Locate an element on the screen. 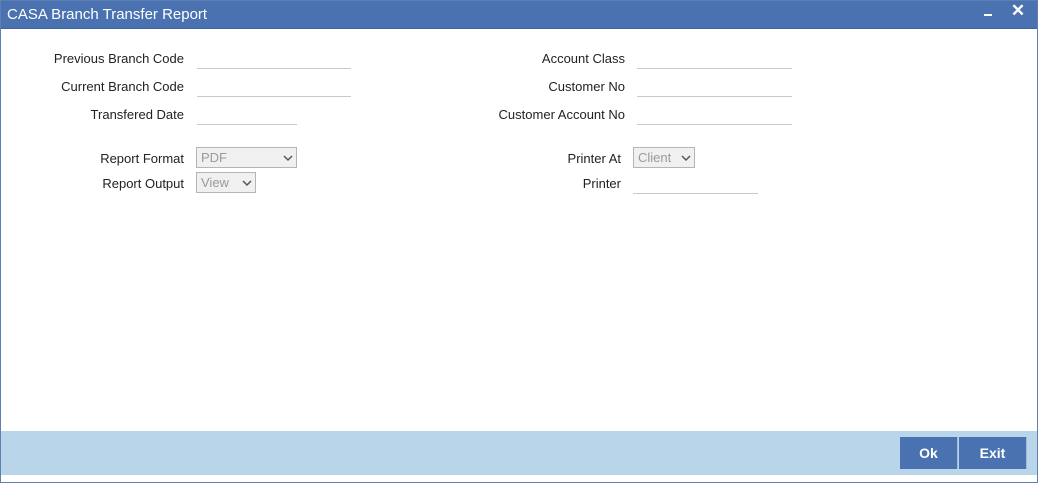 This screenshot has height=483, width=1038. printer-at-select: Client is located at coordinates (664, 157).